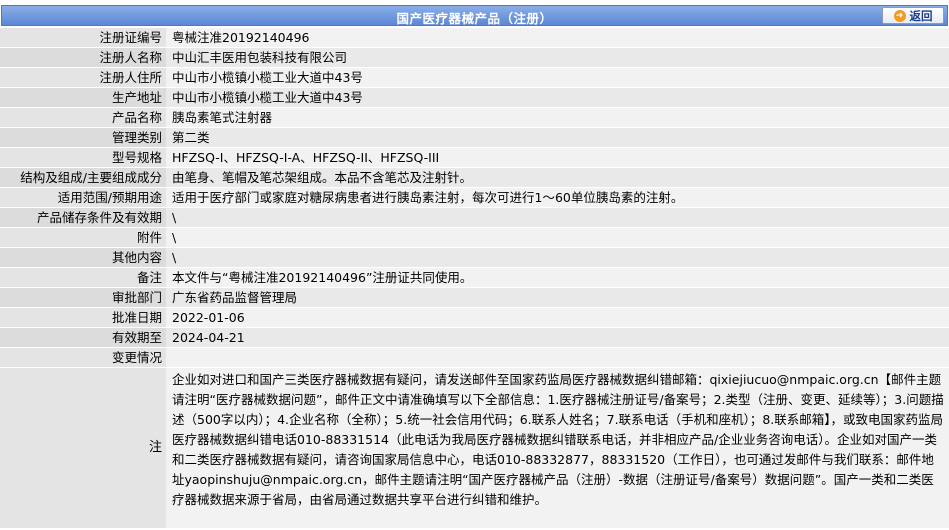 Image resolution: width=949 pixels, height=530 pixels. Describe the element at coordinates (83, 357) in the screenshot. I see `field-label: 变更情况` at that location.